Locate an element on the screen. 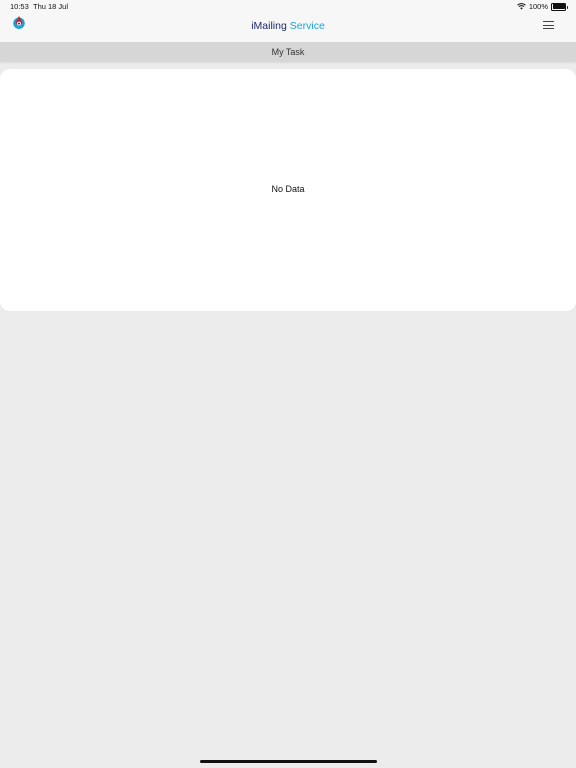 Image resolution: width=576 pixels, height=768 pixels. wifi-icon is located at coordinates (521, 6).